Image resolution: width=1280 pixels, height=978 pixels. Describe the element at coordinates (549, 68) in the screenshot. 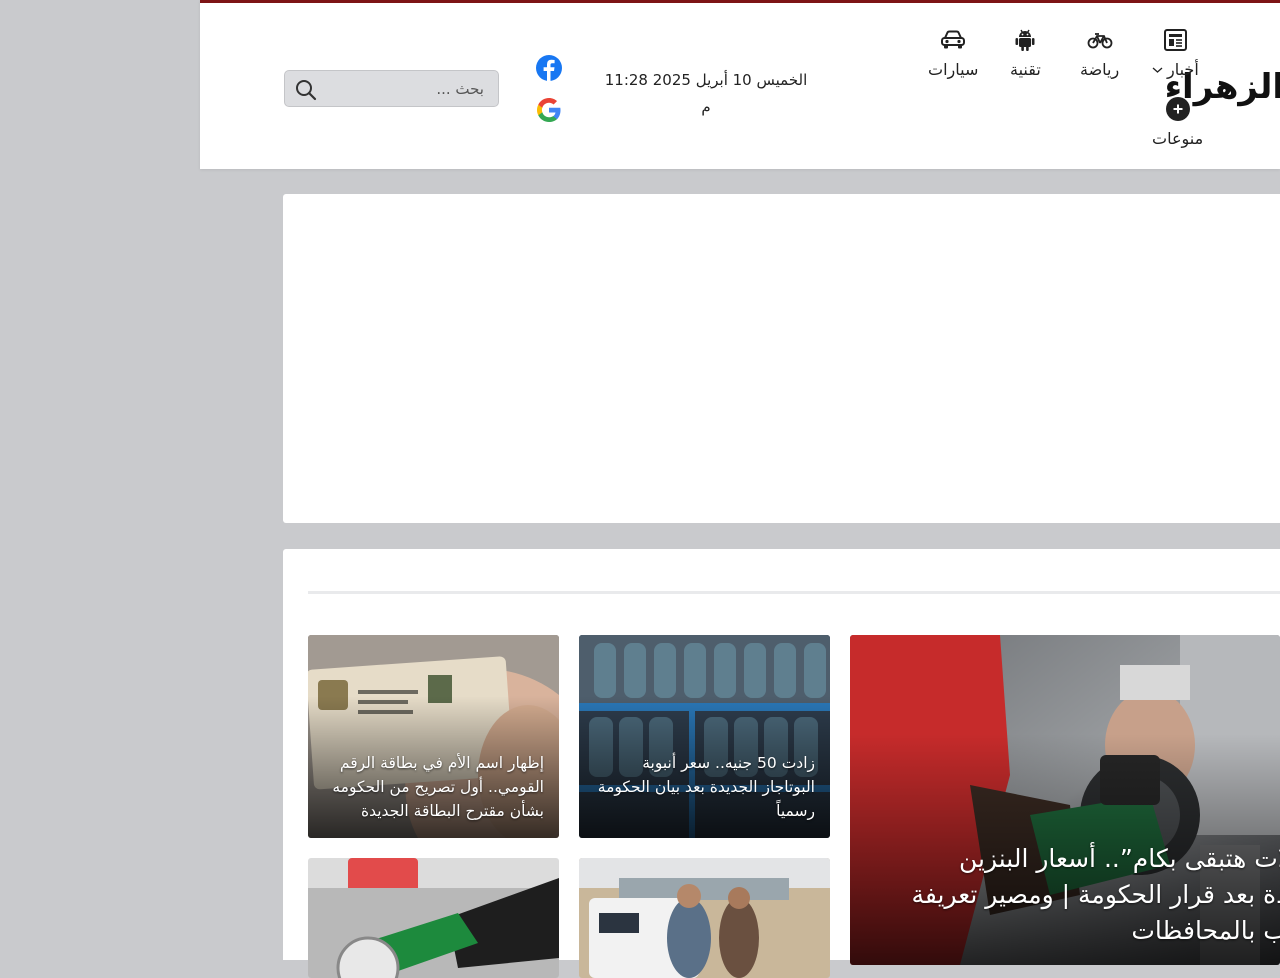

I see `facebook-icon` at that location.